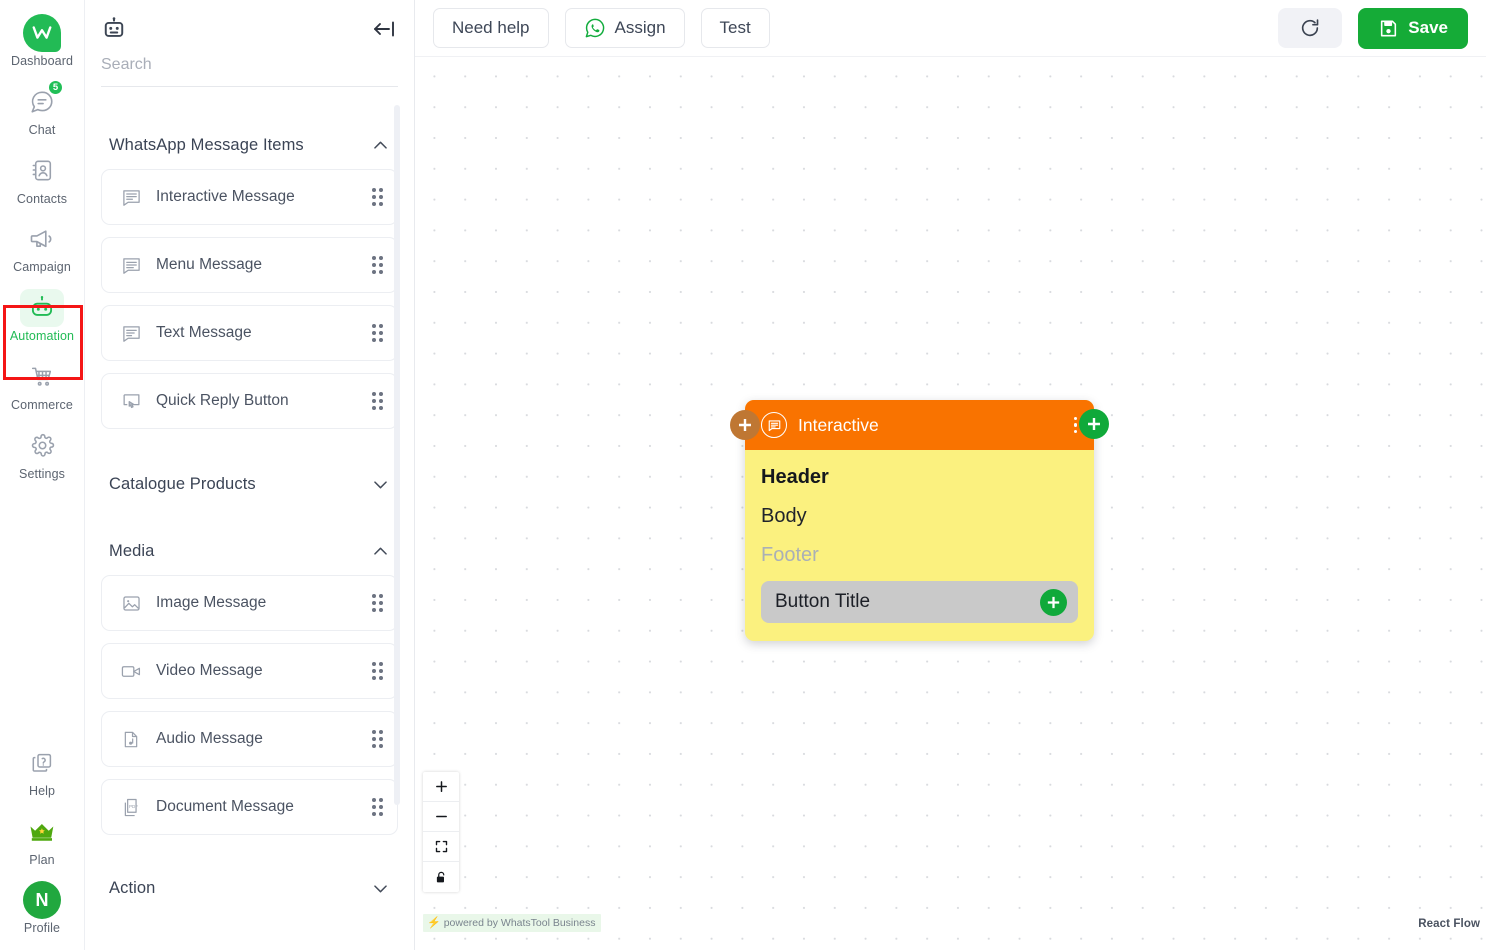  I want to click on megaphone-icon, so click(42, 239).